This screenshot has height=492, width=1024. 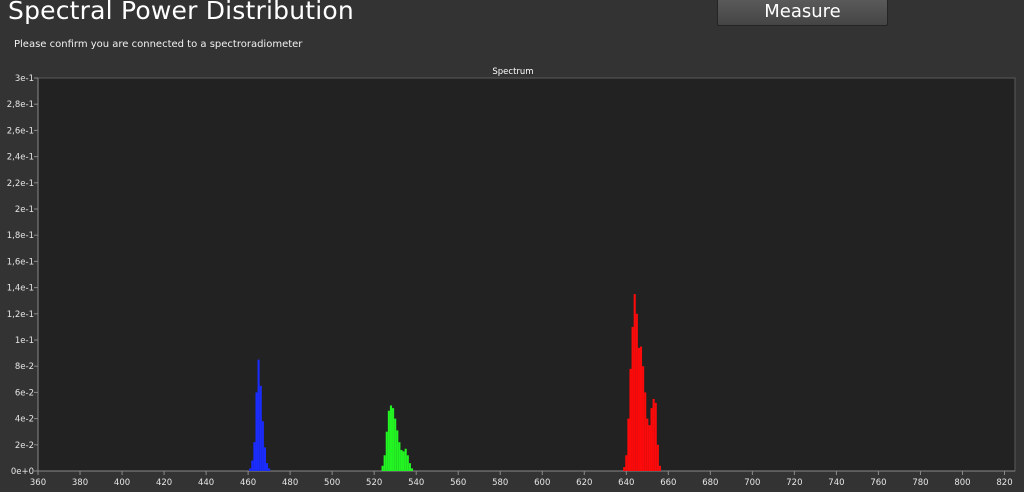 I want to click on y-tick-label: 2,4e-1, so click(x=20, y=158).